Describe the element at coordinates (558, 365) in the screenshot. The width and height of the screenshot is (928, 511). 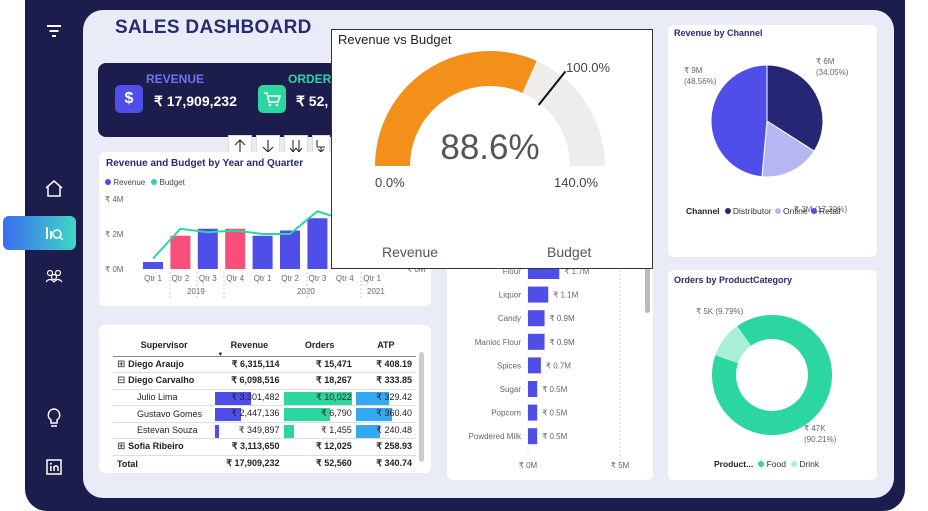
I see `product-value-label: ₹ 0.7M` at that location.